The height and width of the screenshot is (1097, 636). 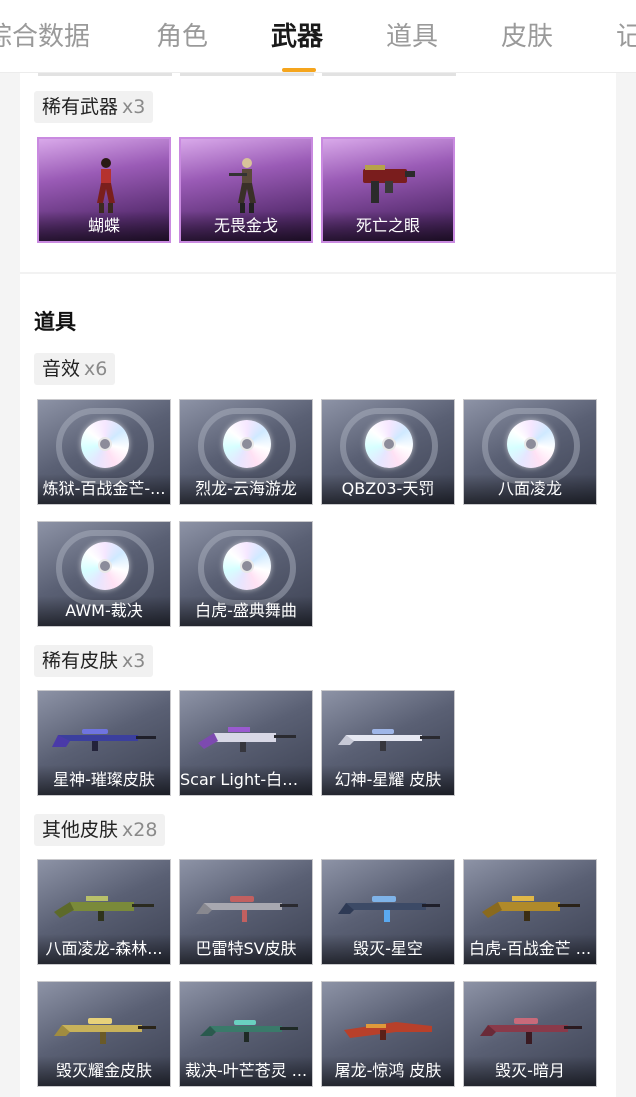 What do you see at coordinates (318, 273) in the screenshot?
I see `section-divider` at bounding box center [318, 273].